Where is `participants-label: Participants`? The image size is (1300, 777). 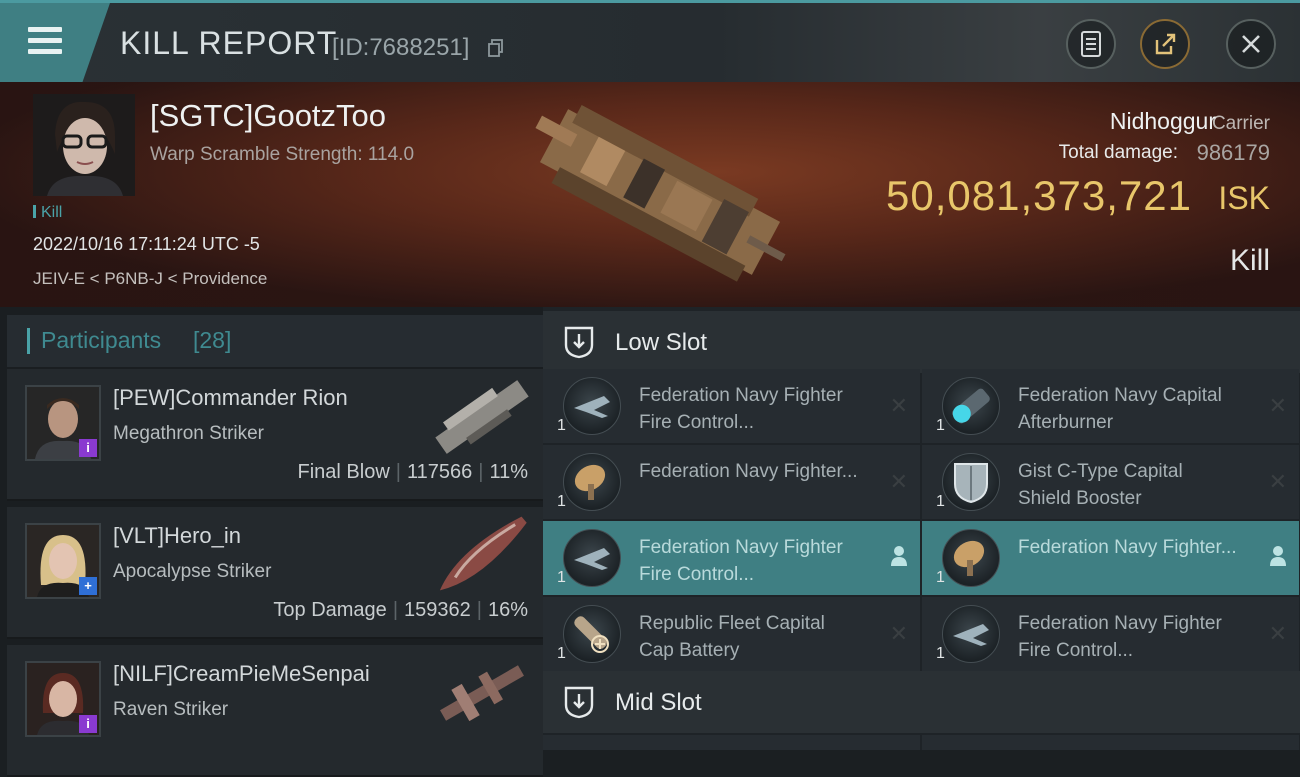 participants-label: Participants is located at coordinates (101, 340).